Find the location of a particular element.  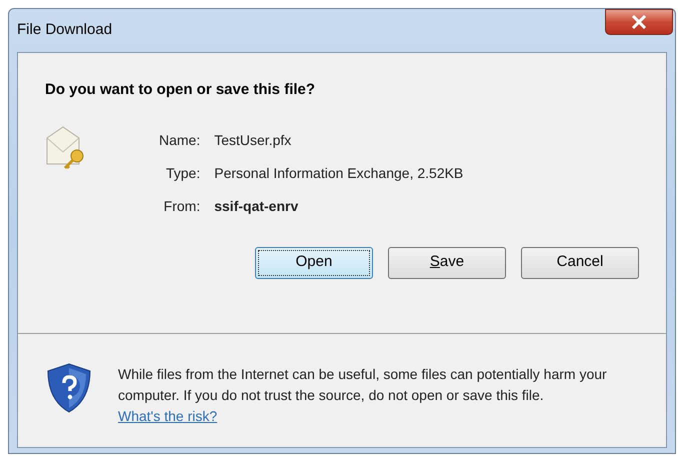

field-label: Type: is located at coordinates (182, 173).